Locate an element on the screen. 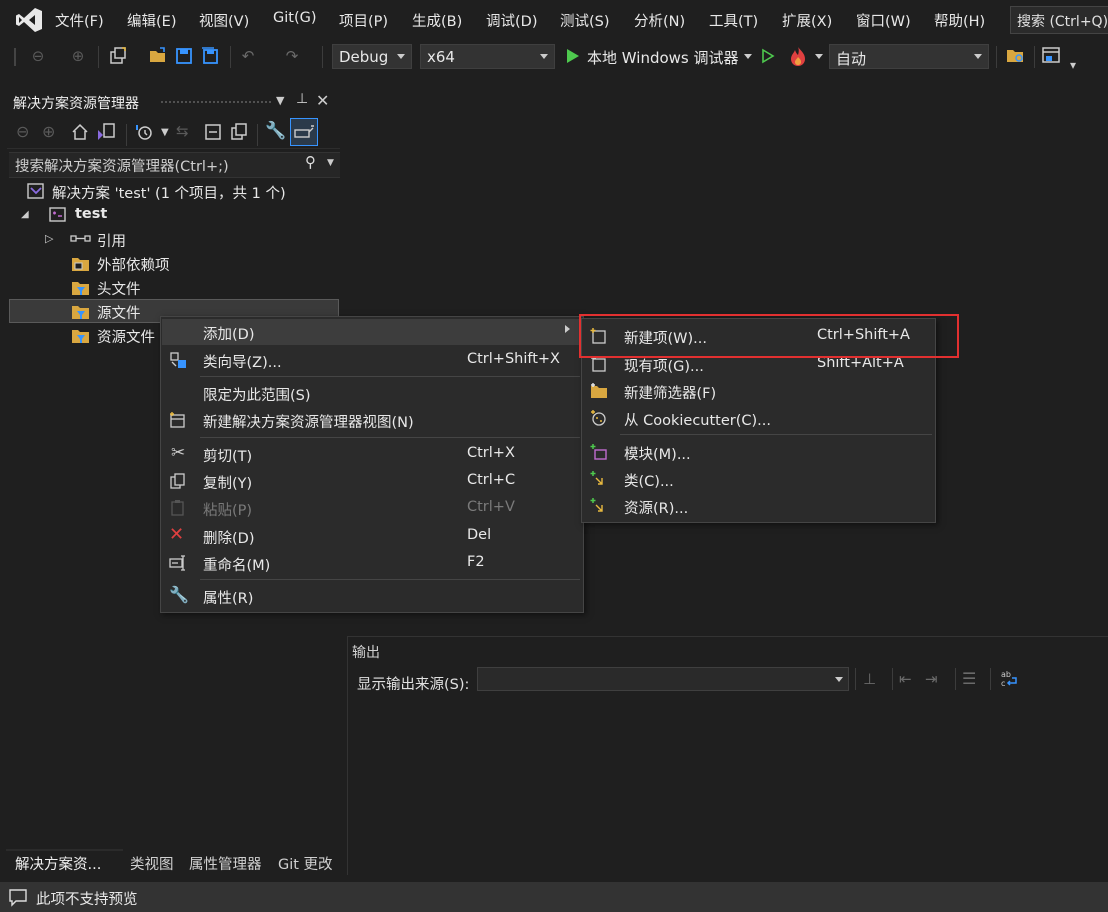  panel-options-icon: ▼ is located at coordinates (280, 100).